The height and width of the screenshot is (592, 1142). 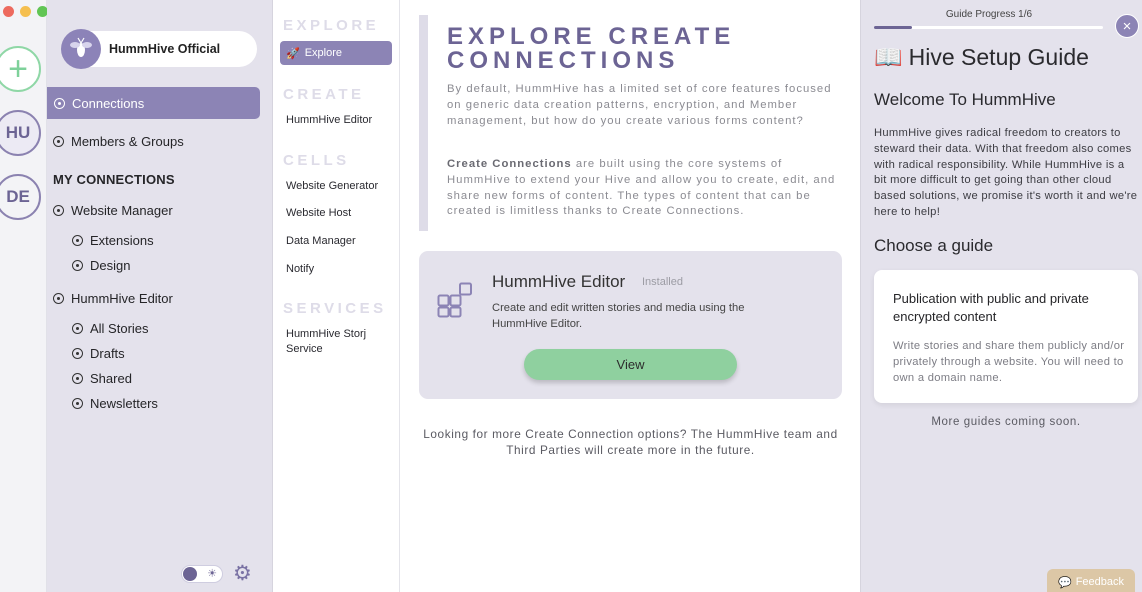 What do you see at coordinates (119, 328) in the screenshot?
I see `sidebar-item-label: All Stories` at bounding box center [119, 328].